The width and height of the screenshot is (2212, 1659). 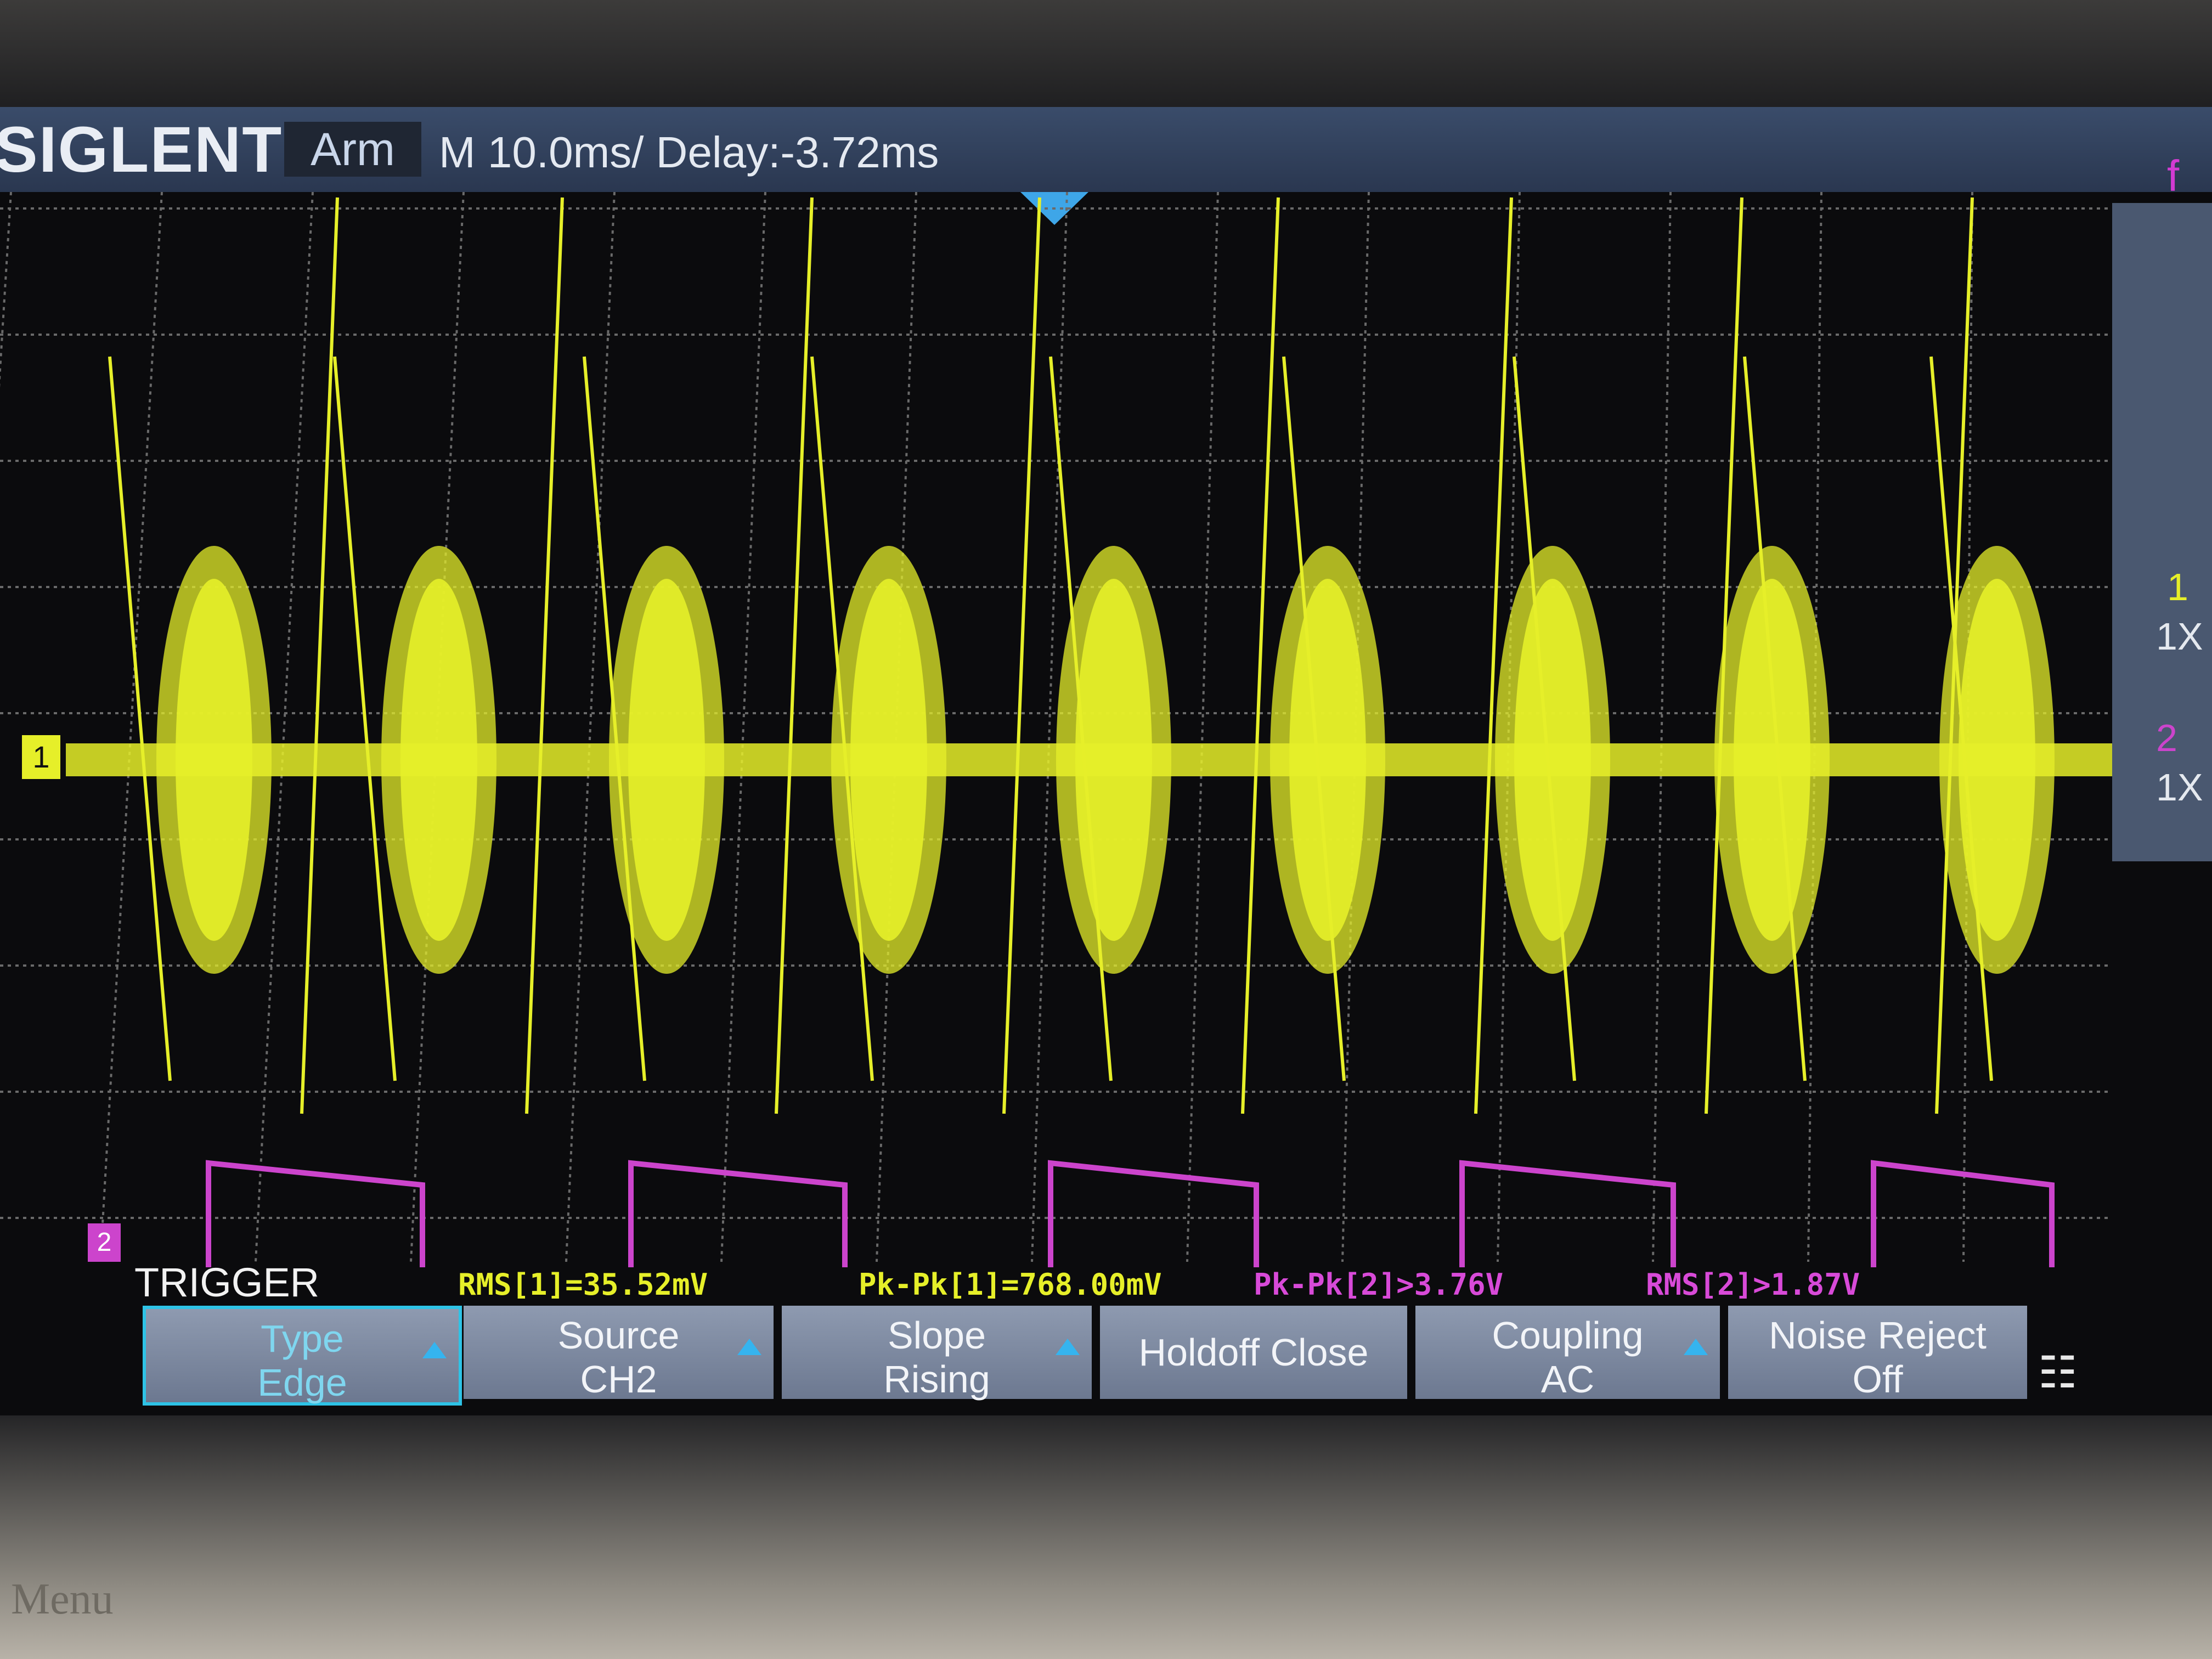 I want to click on trigger-source-button: Source CH2, so click(x=619, y=1353).